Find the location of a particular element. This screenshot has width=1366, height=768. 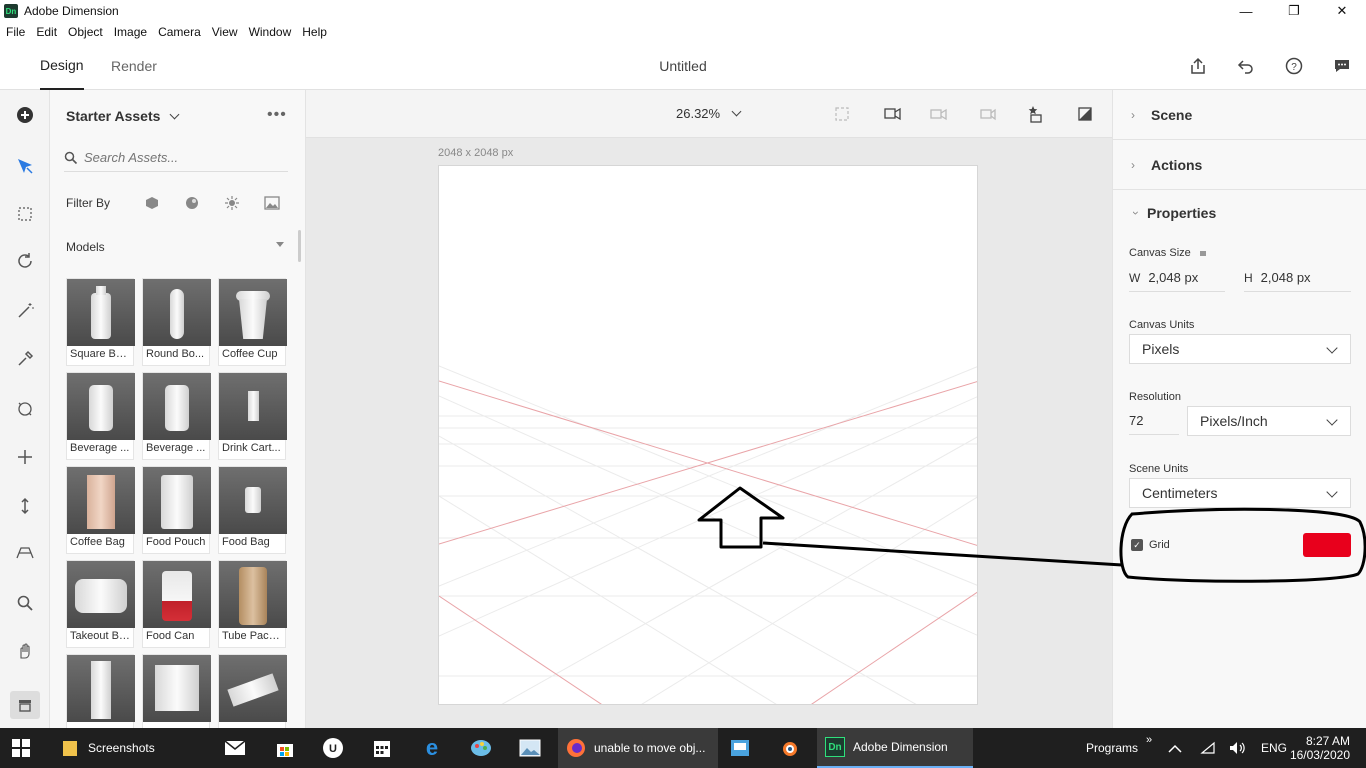

magic-wand-tool-icon is located at coordinates (25, 311).